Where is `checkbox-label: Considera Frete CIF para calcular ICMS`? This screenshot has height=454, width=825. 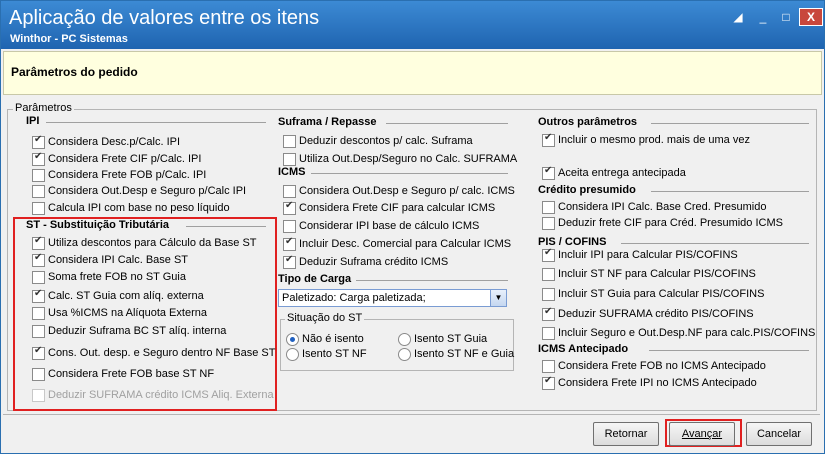 checkbox-label: Considera Frete CIF para calcular ICMS is located at coordinates (397, 208).